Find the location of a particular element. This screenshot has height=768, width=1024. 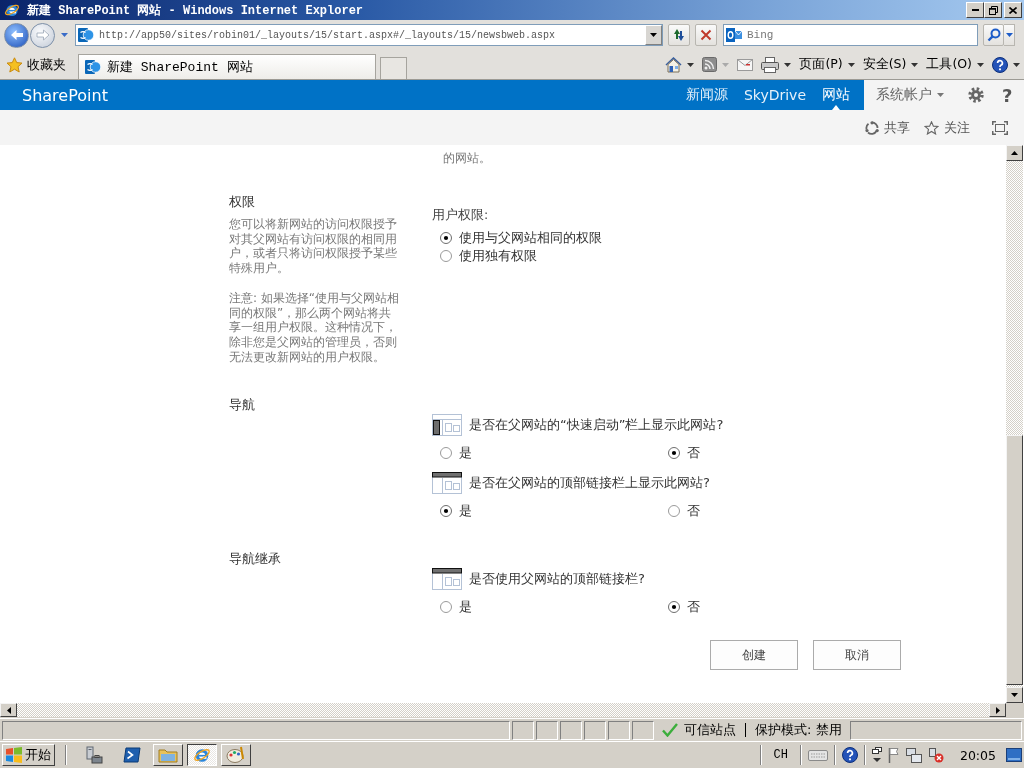

search-options-button is located at coordinates (1009, 35).